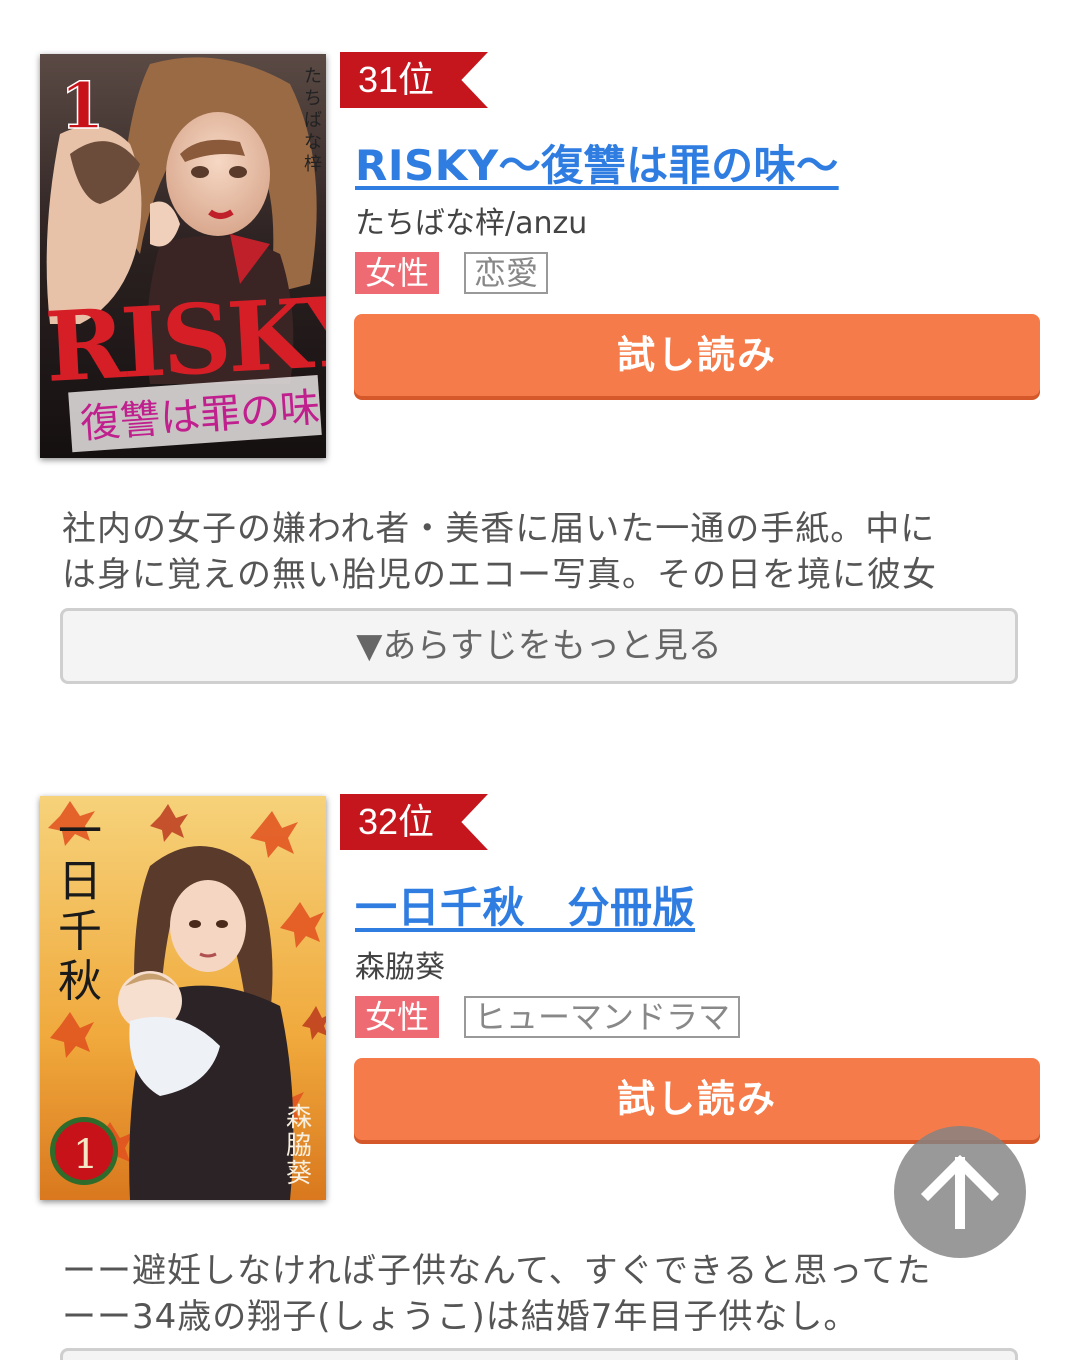  I want to click on cover-title-vertical: 一 日 千 秋, so click(80, 906).